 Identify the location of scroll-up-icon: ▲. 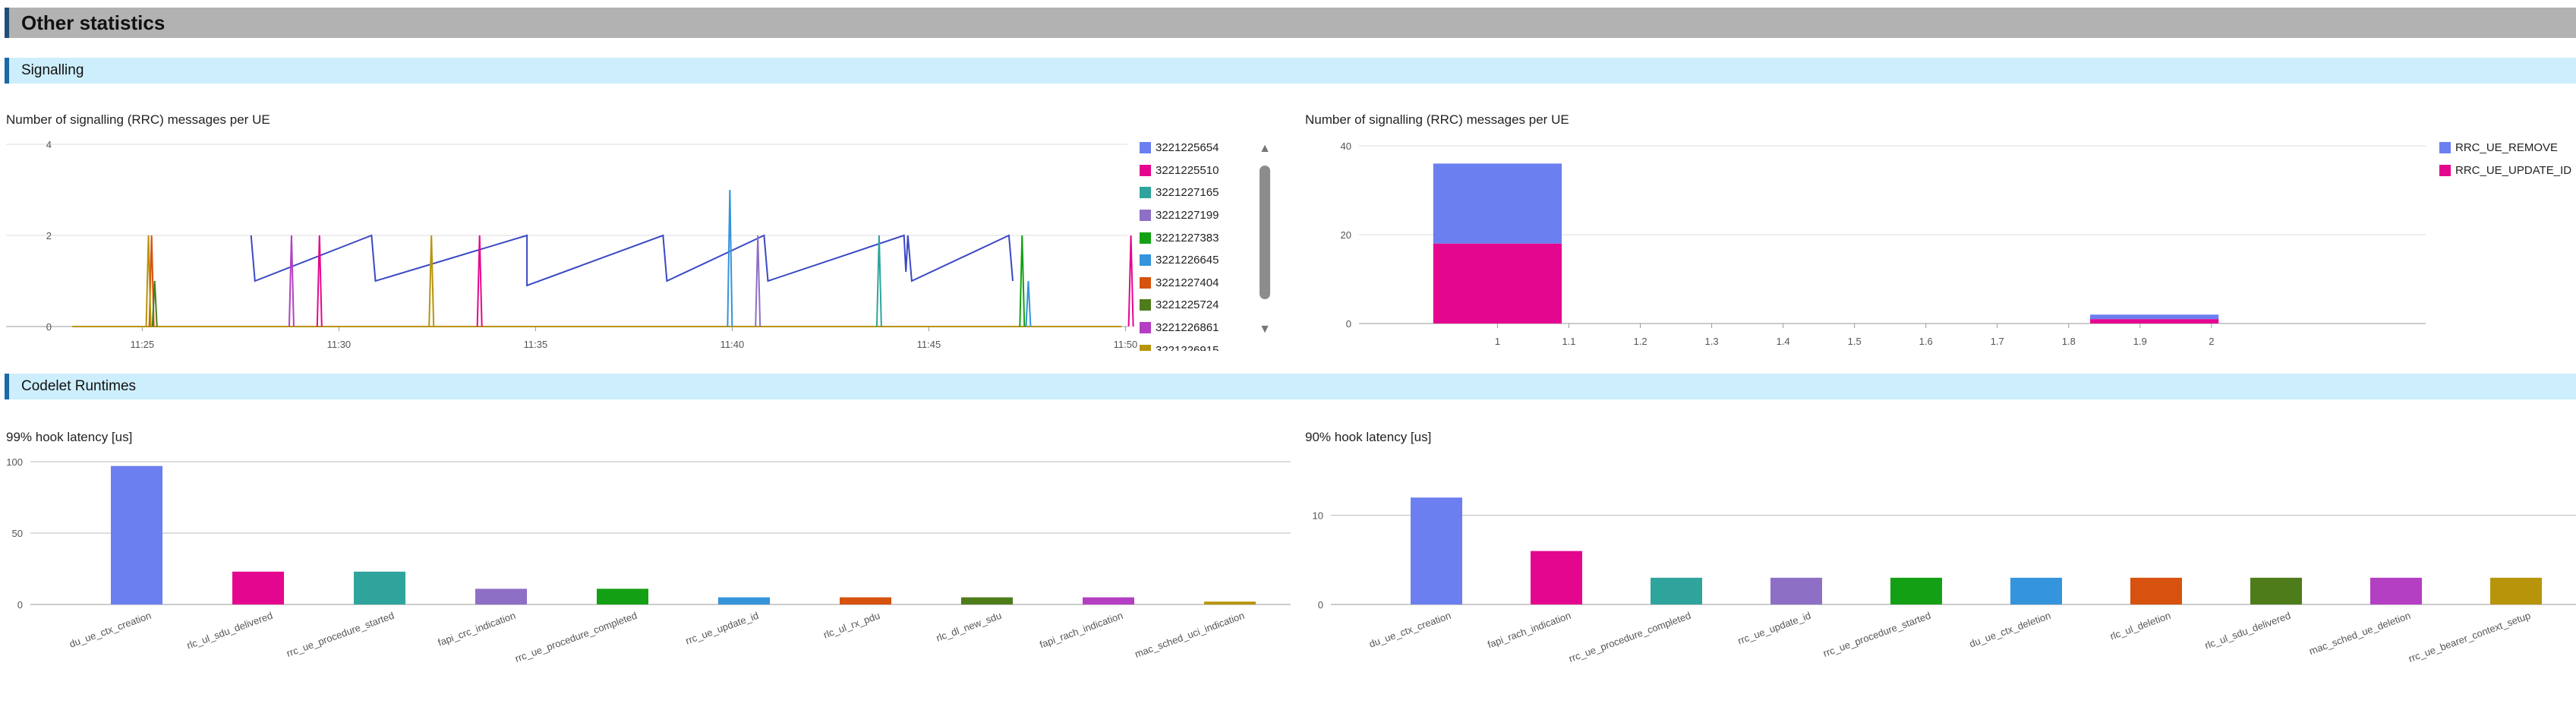
(1265, 148).